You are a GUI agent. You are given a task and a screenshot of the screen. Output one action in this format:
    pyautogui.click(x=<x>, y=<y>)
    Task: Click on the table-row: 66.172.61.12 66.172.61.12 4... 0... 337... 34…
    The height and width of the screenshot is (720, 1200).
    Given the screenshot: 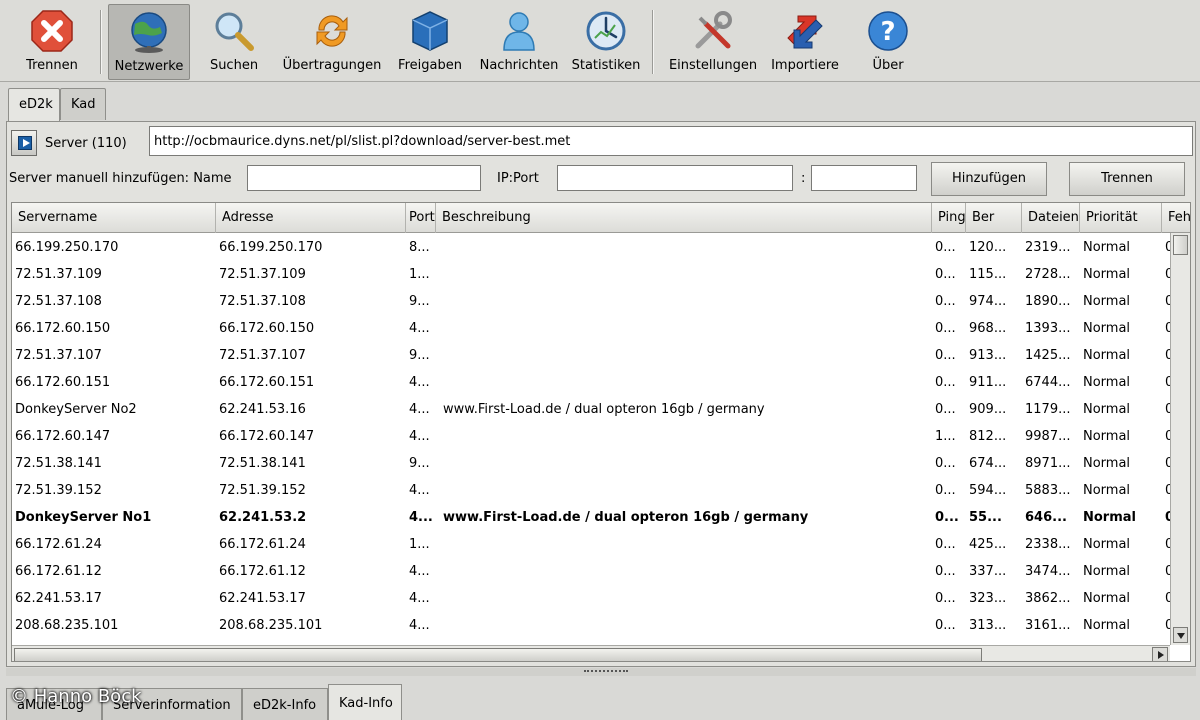 What is the action you would take?
    pyautogui.click(x=592, y=571)
    